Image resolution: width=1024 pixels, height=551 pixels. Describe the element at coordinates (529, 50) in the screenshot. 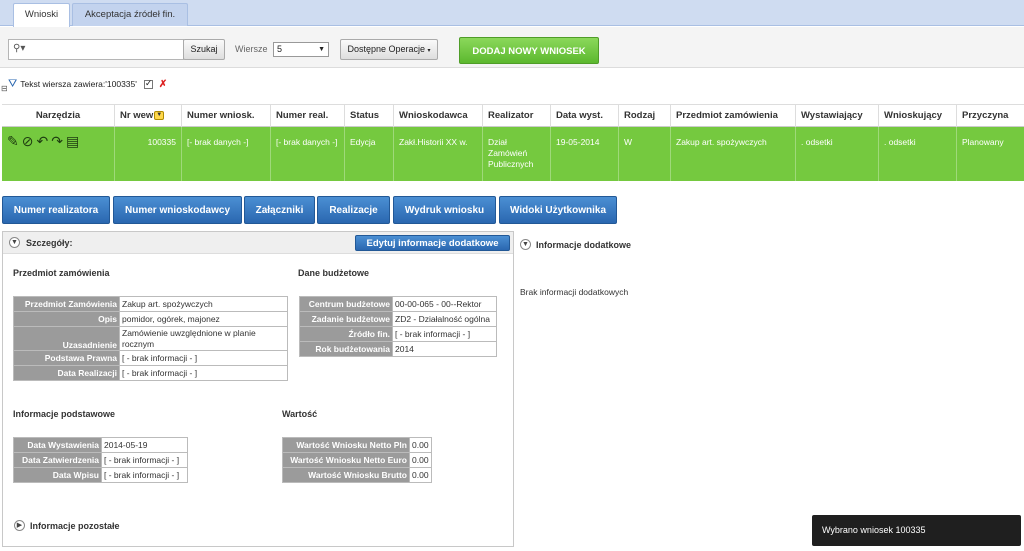

I see `add-request-button: DODAJ NOWY WNIOSEK` at that location.